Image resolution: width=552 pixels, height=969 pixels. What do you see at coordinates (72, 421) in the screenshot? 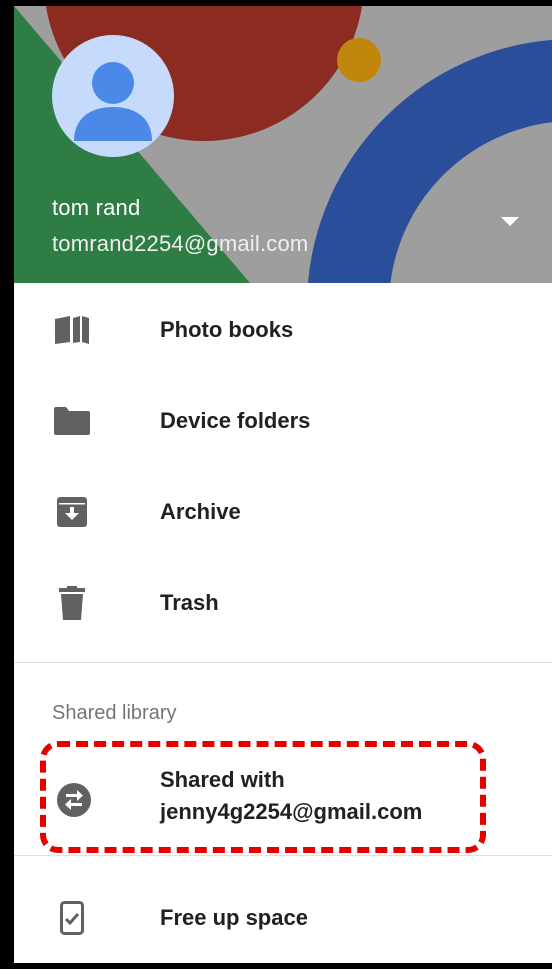
I see `folder-icon` at bounding box center [72, 421].